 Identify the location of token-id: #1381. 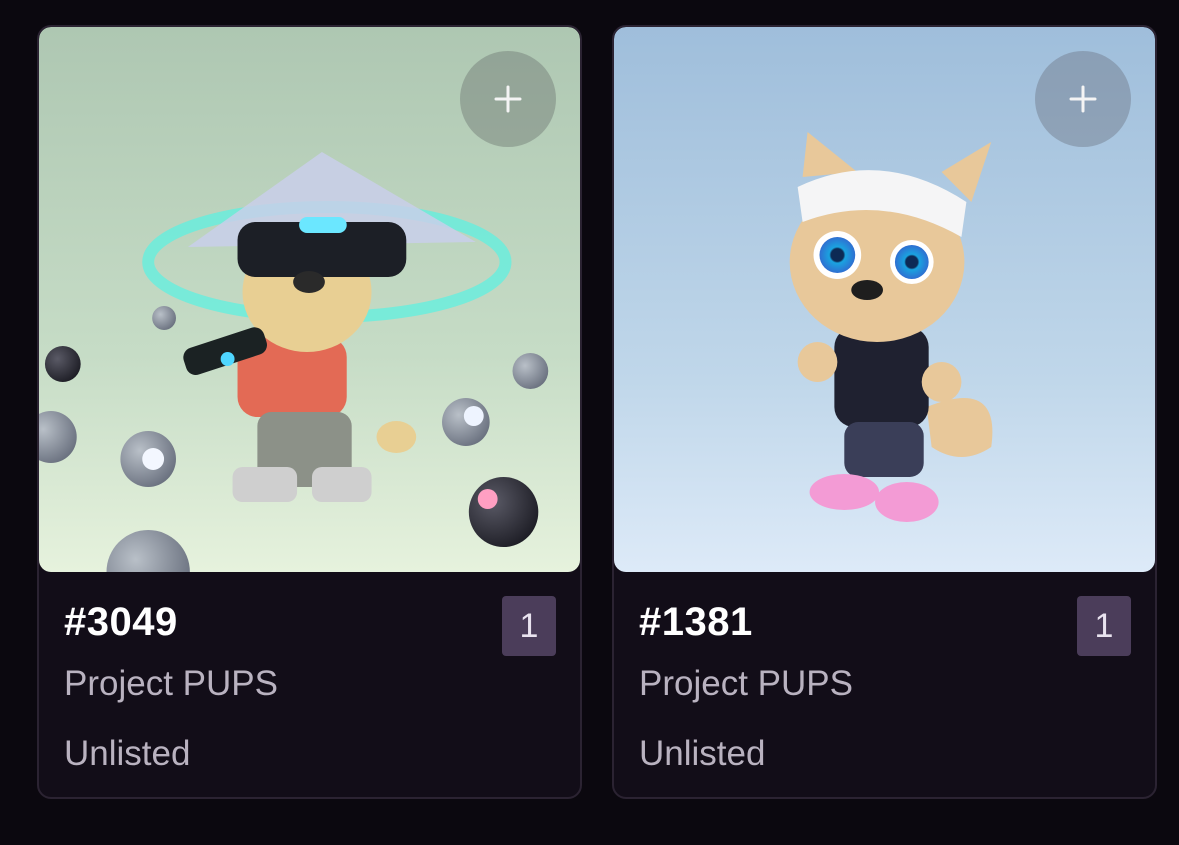
(696, 622).